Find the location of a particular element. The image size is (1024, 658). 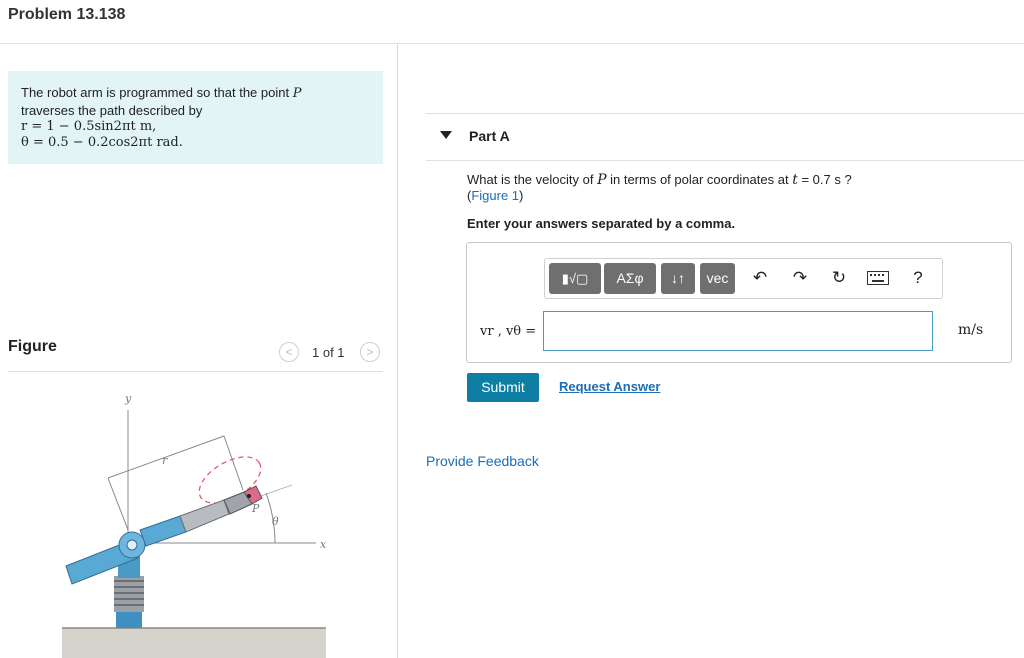

joint-pin is located at coordinates (132, 545).